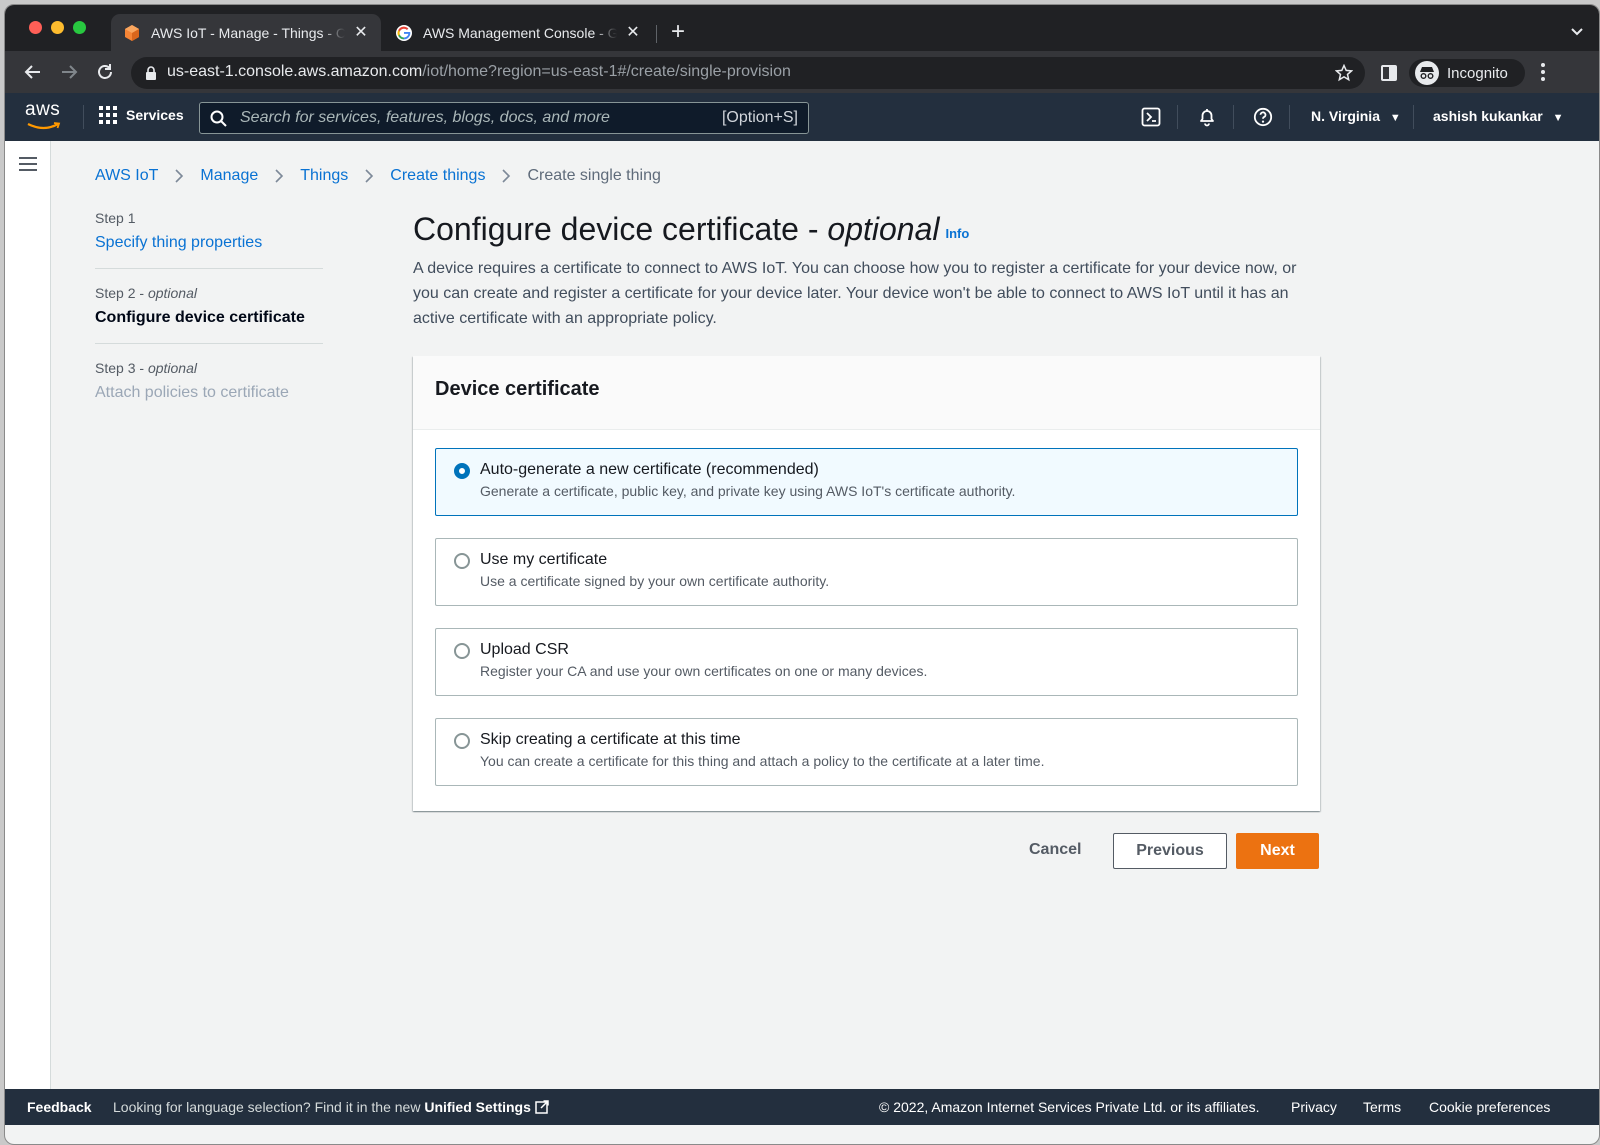 This screenshot has height=1145, width=1600. Describe the element at coordinates (200, 317) in the screenshot. I see `step-current-configure-device-certificate: Configure device certificate` at that location.